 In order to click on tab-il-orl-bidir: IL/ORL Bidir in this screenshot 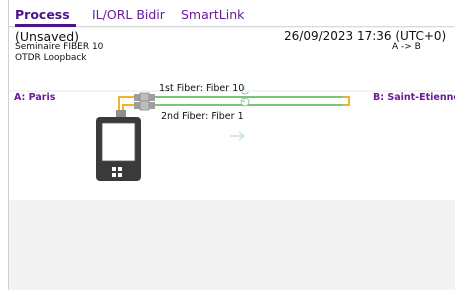, I will do `click(128, 14)`.